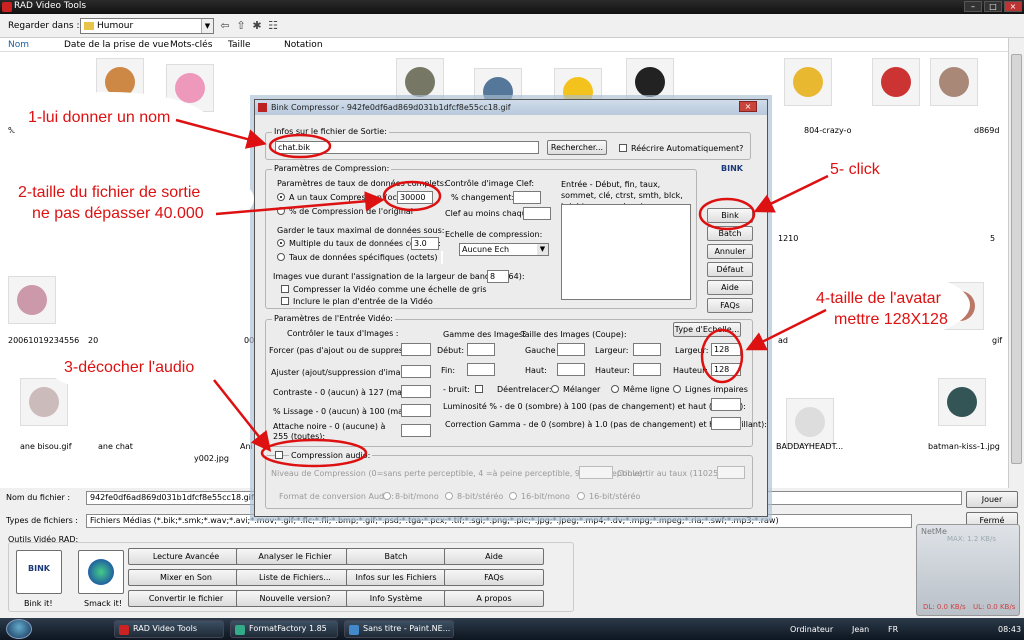 The height and width of the screenshot is (640, 1024). Describe the element at coordinates (396, 577) in the screenshot. I see `tool-button-6: Infos sur les Fichiers` at that location.